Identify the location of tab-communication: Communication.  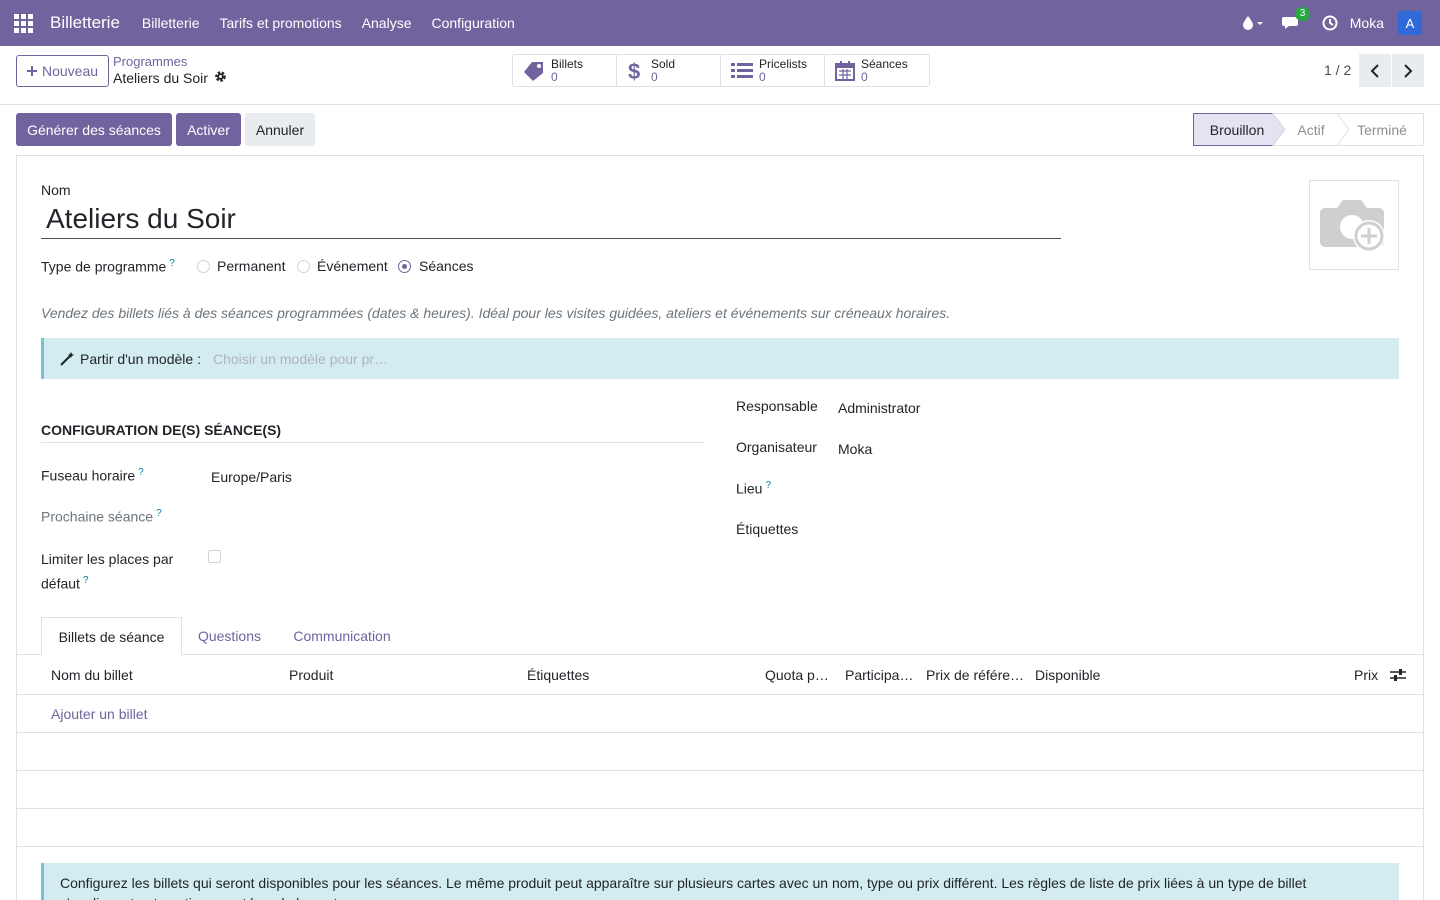
(342, 636).